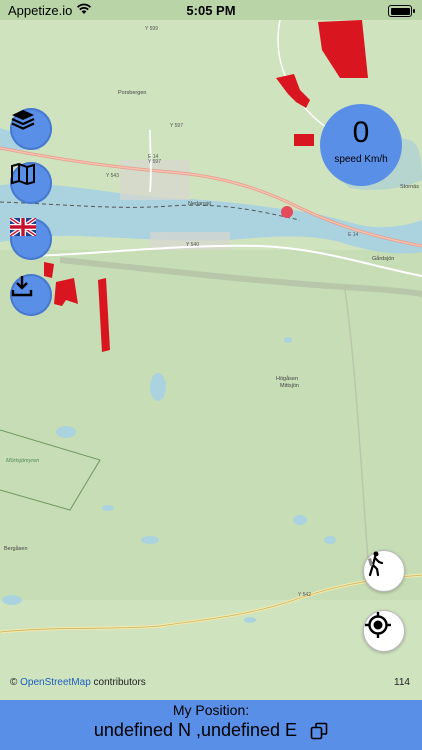  I want to click on download-icon, so click(22, 286).